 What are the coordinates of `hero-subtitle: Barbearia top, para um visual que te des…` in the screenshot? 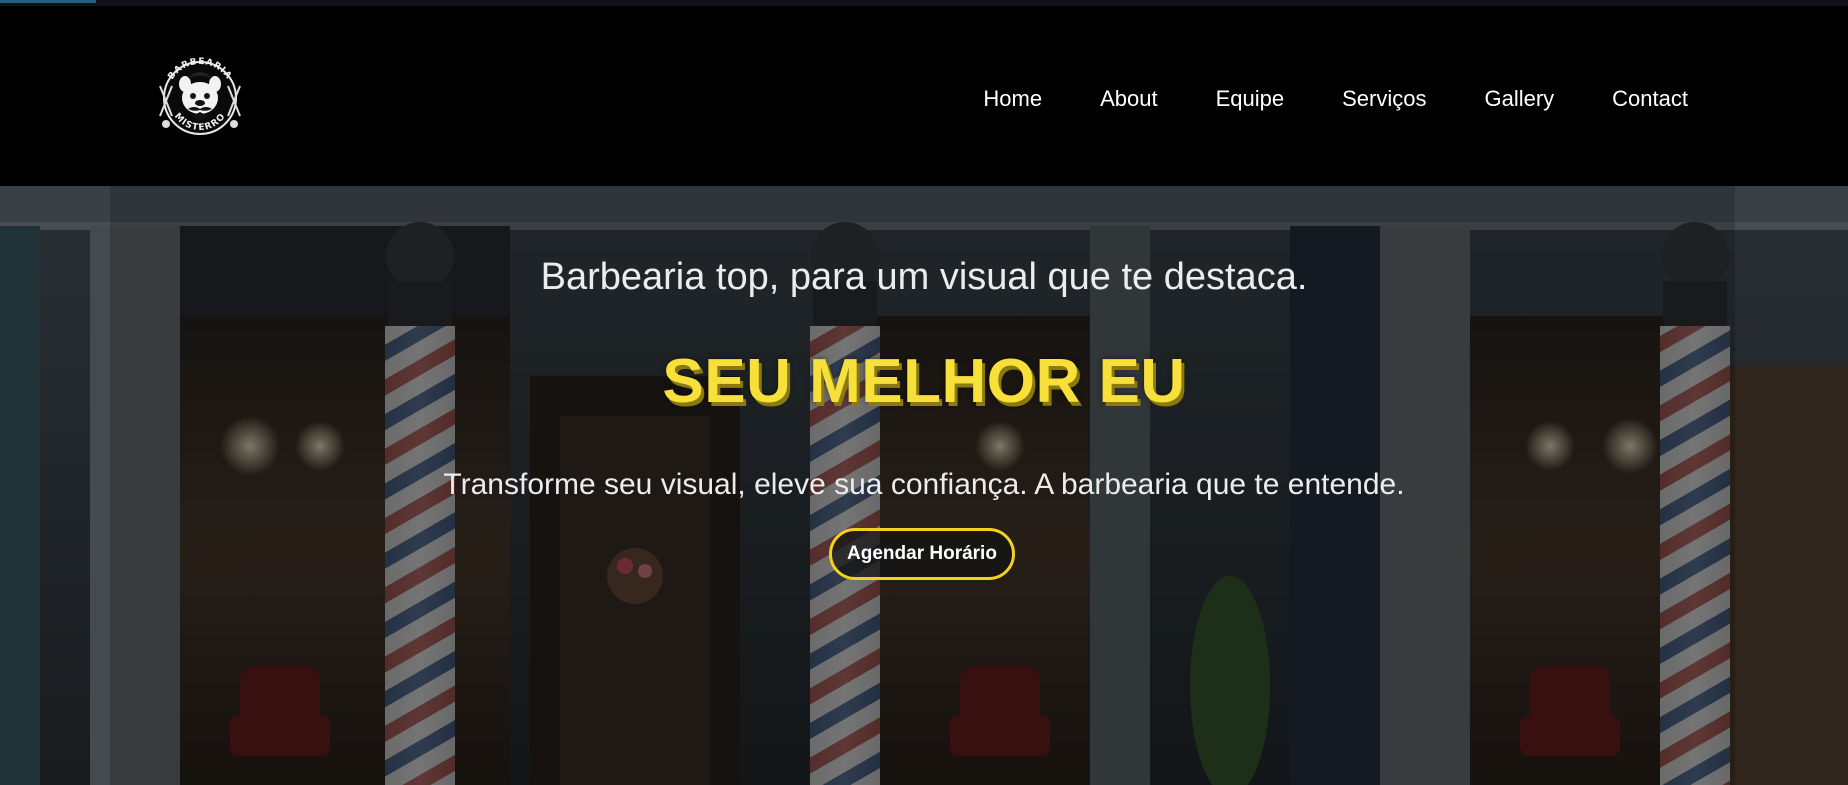 It's located at (924, 277).